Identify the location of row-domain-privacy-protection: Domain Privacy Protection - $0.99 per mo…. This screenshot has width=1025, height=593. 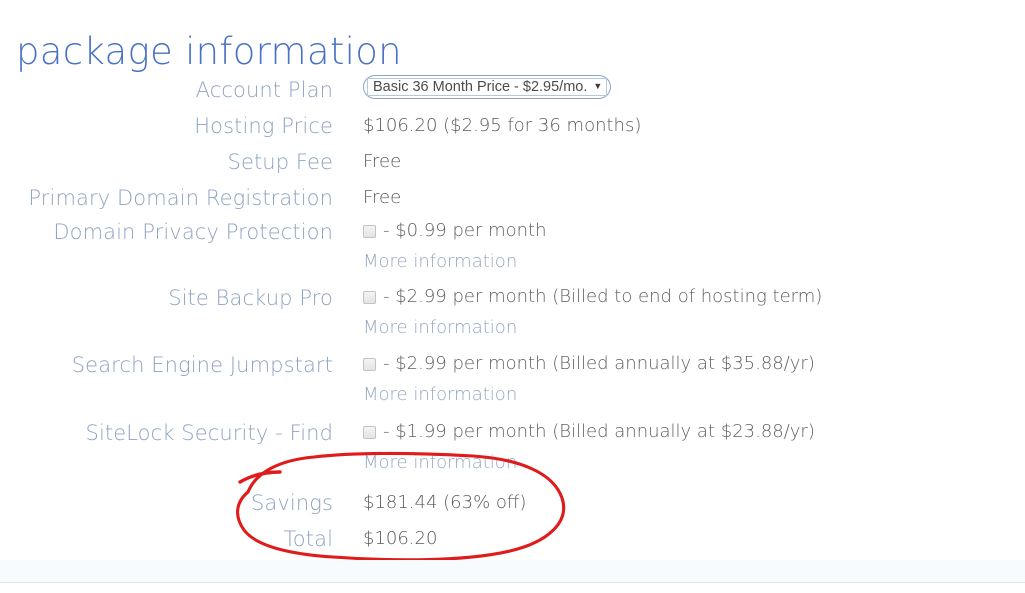
(512, 249).